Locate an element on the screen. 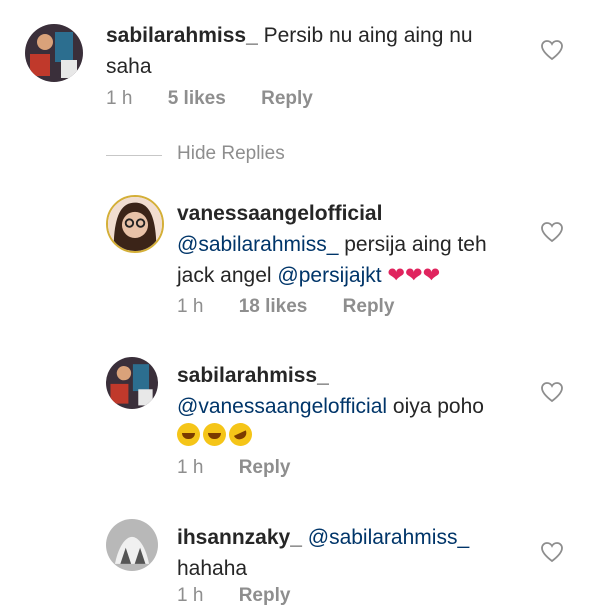 The width and height of the screenshot is (600, 607). comment-username: sabilarahmiss_ is located at coordinates (182, 35).